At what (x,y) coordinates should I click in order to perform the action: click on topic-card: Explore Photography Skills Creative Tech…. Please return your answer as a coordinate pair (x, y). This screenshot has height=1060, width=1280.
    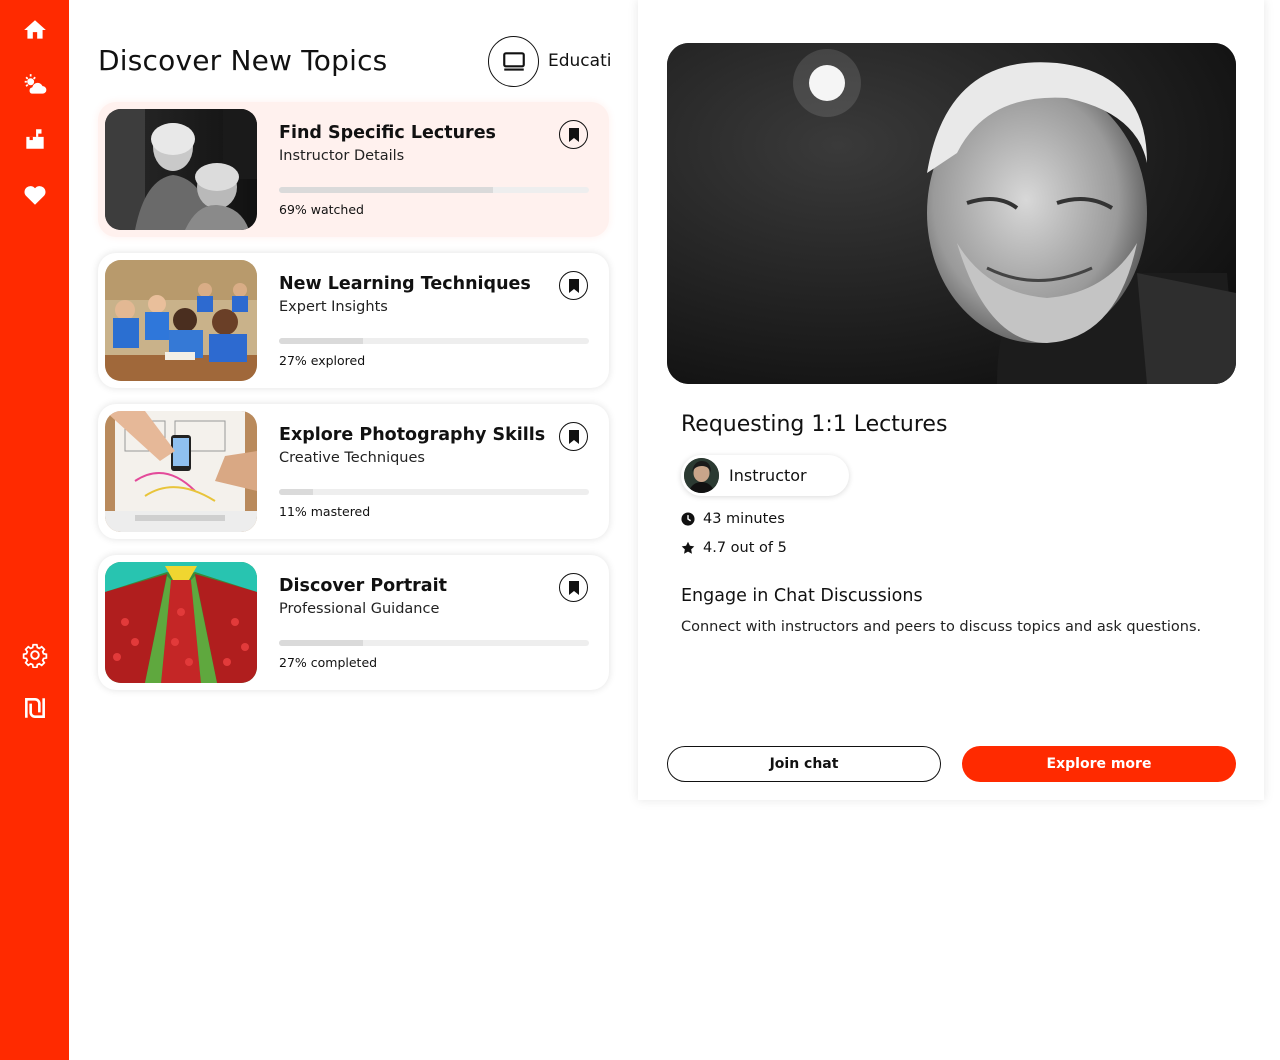
    Looking at the image, I should click on (353, 471).